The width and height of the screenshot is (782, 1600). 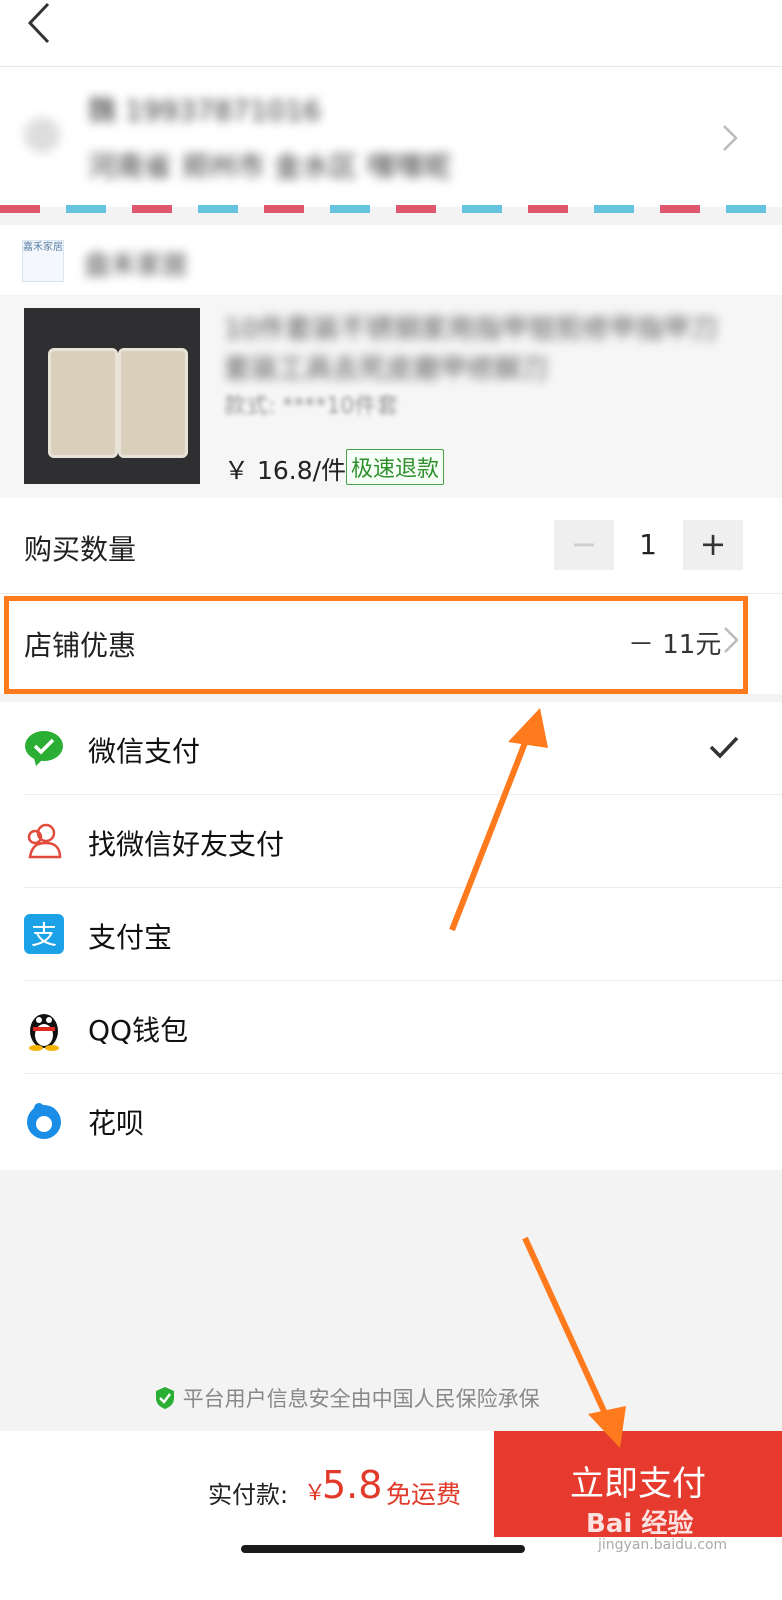 I want to click on payment-label: 找微信好友支付, so click(x=186, y=844).